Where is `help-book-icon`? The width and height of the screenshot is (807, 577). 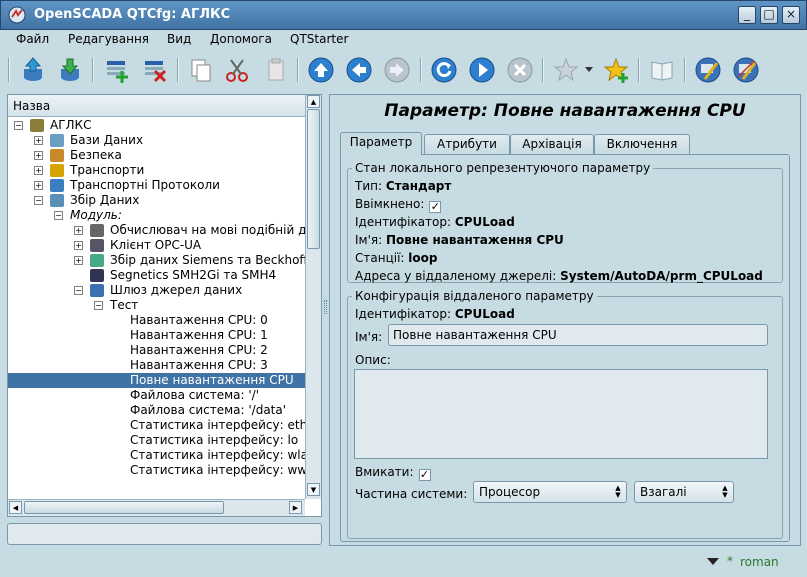 help-book-icon is located at coordinates (662, 70).